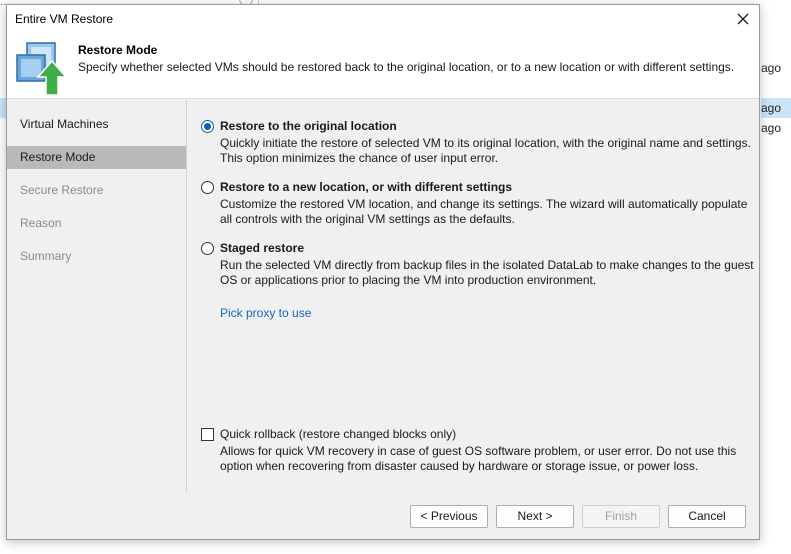  Describe the element at coordinates (64, 19) in the screenshot. I see `dialog-title: Entire VM Restore` at that location.